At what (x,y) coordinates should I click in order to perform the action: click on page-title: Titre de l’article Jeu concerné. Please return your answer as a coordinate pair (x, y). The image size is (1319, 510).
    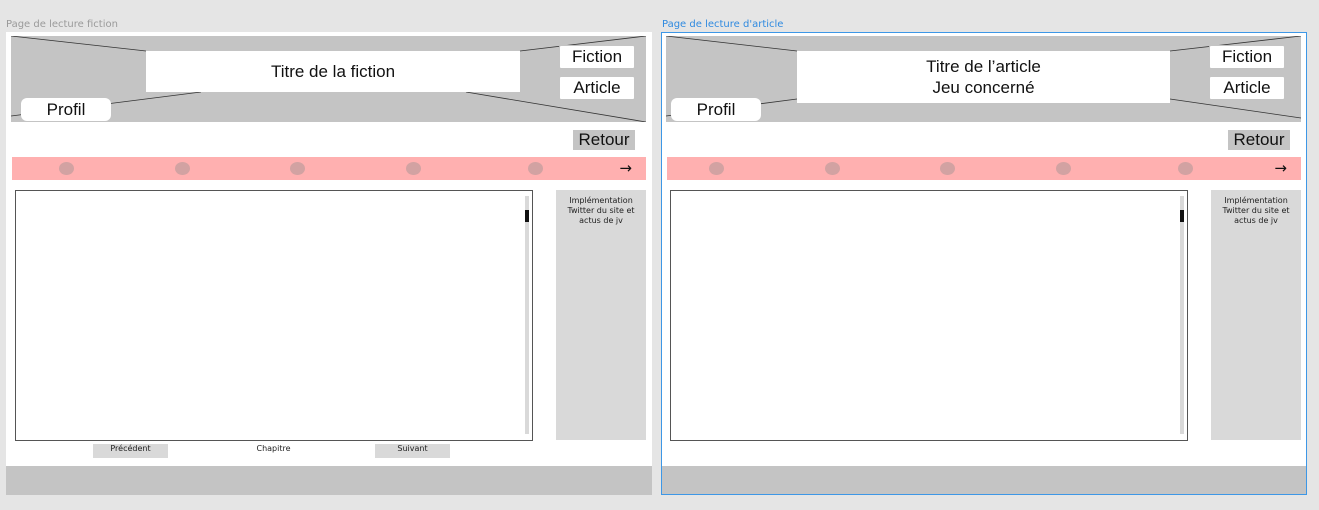
    Looking at the image, I should click on (983, 77).